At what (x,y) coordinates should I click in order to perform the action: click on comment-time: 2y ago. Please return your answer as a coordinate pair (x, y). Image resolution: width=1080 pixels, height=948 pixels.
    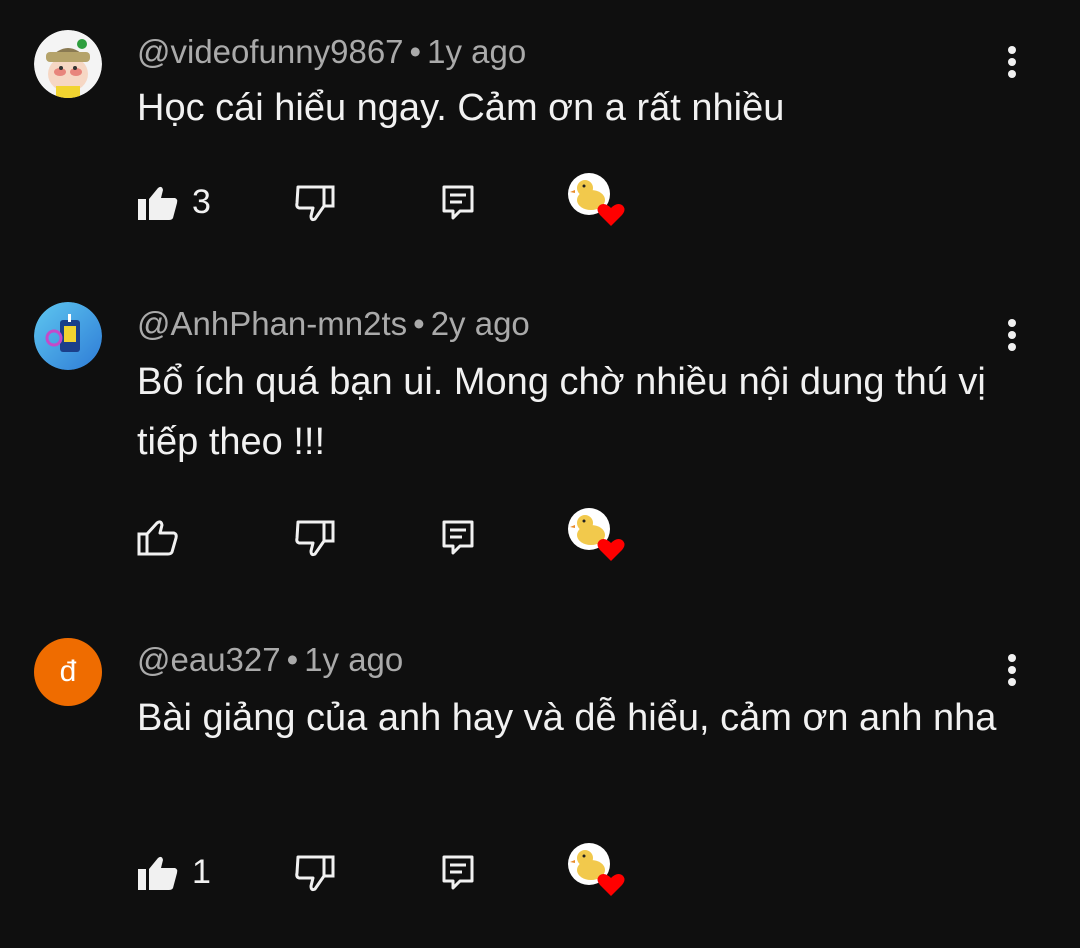
    Looking at the image, I should click on (480, 323).